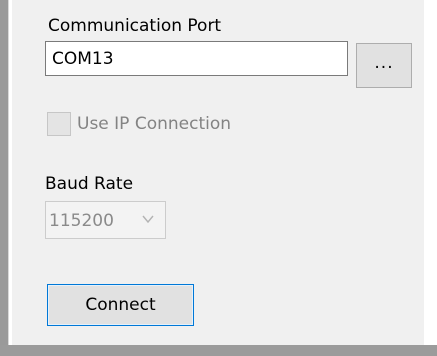 The width and height of the screenshot is (437, 356). What do you see at coordinates (89, 184) in the screenshot?
I see `baud-rate-label: Baud Rate` at bounding box center [89, 184].